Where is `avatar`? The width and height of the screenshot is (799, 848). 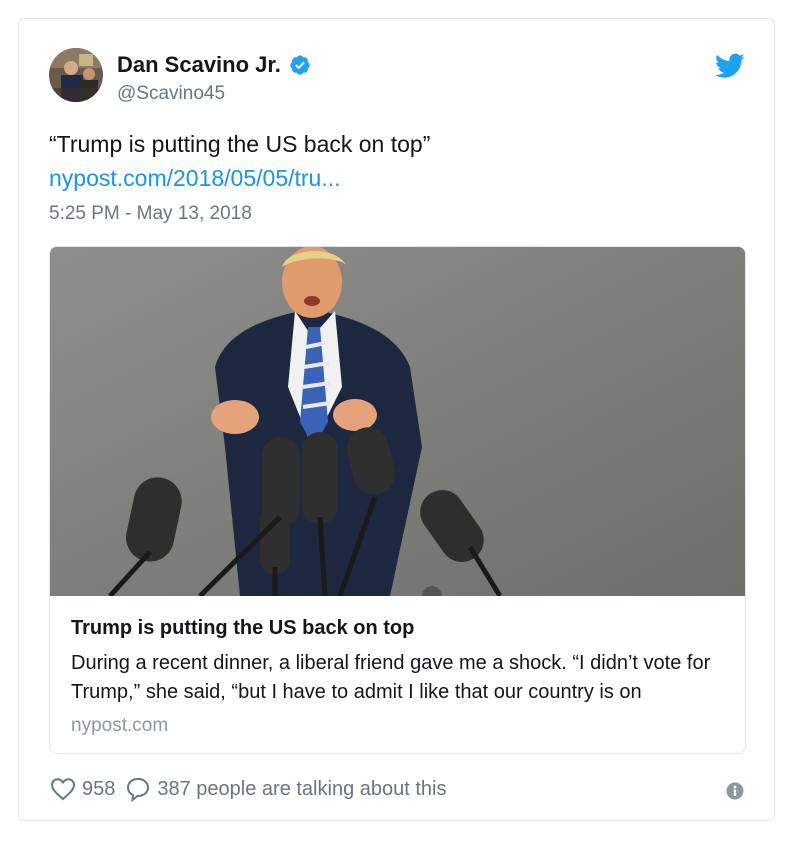 avatar is located at coordinates (76, 75).